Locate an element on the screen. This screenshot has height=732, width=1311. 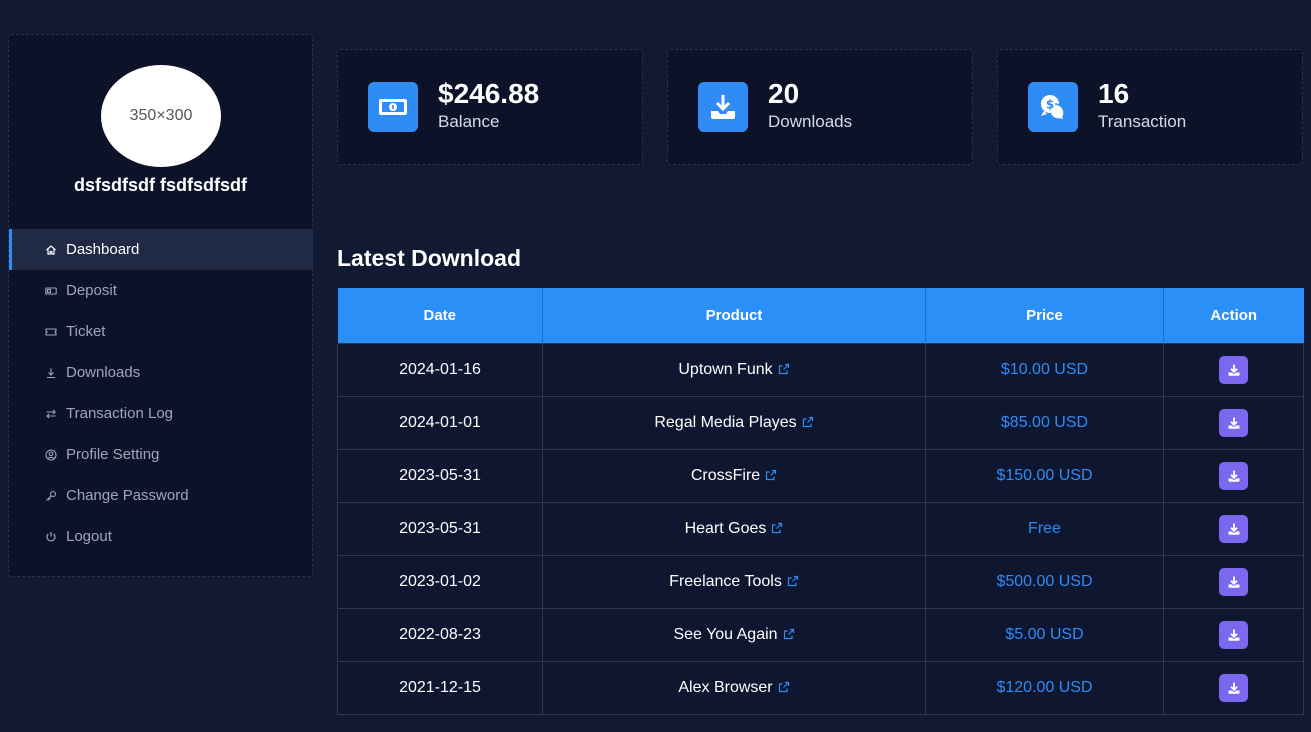
date-value: 2023-01-02 is located at coordinates (440, 581).